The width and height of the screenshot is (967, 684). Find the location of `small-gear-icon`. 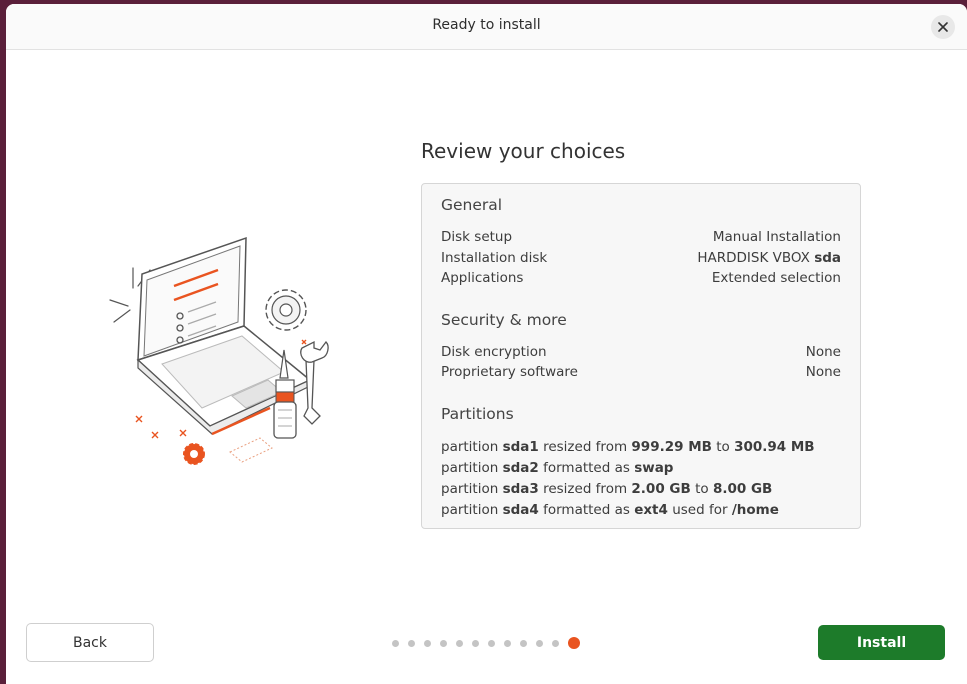

small-gear-icon is located at coordinates (194, 454).